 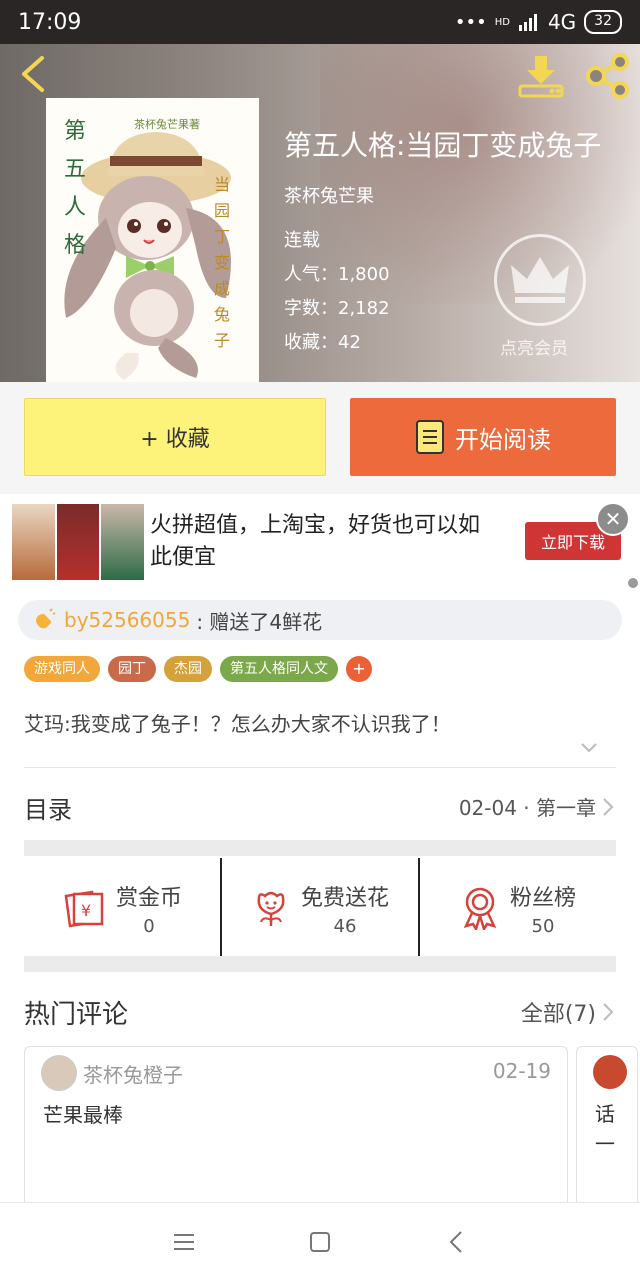 What do you see at coordinates (344, 898) in the screenshot?
I see `stat-flowers-label: 免费送花` at bounding box center [344, 898].